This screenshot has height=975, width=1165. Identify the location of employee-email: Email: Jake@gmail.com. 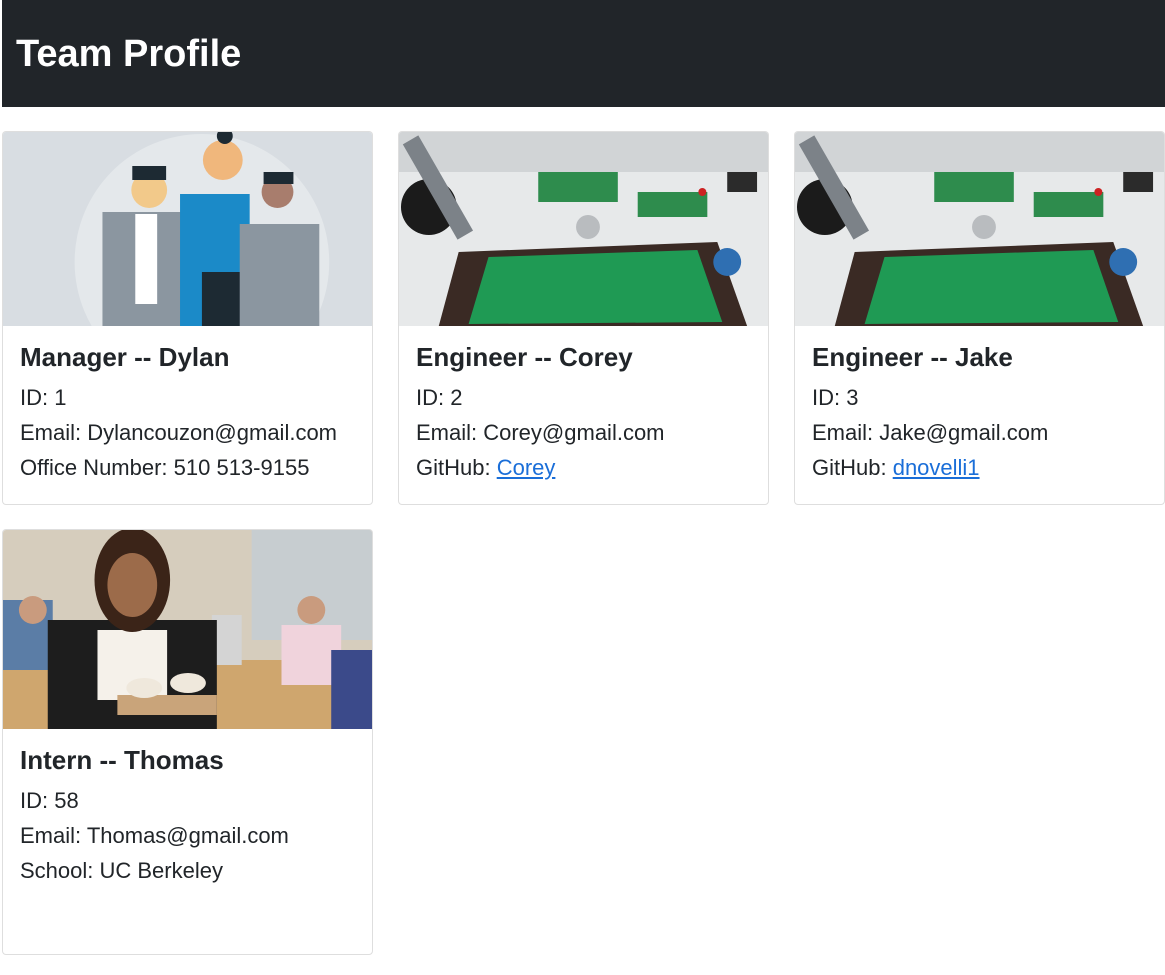
(930, 432).